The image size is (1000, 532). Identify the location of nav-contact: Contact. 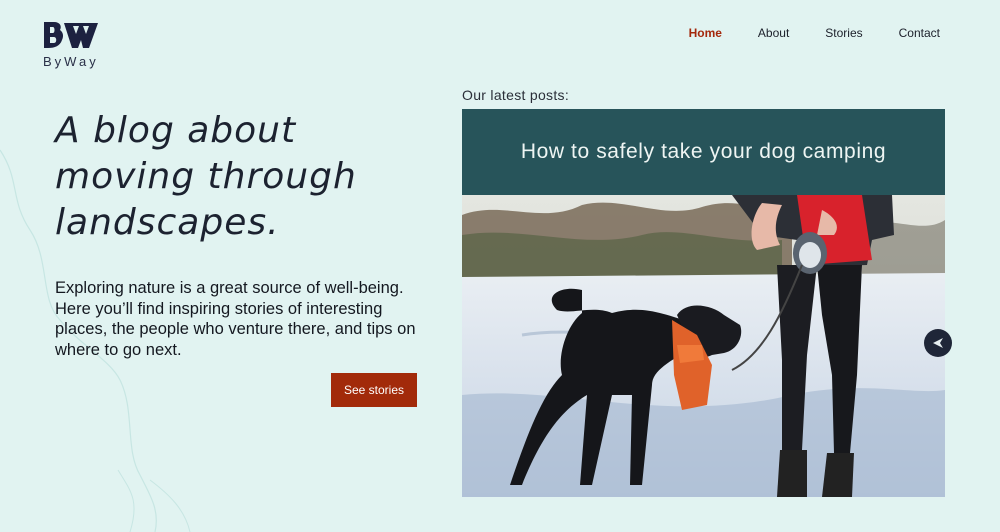
(919, 33).